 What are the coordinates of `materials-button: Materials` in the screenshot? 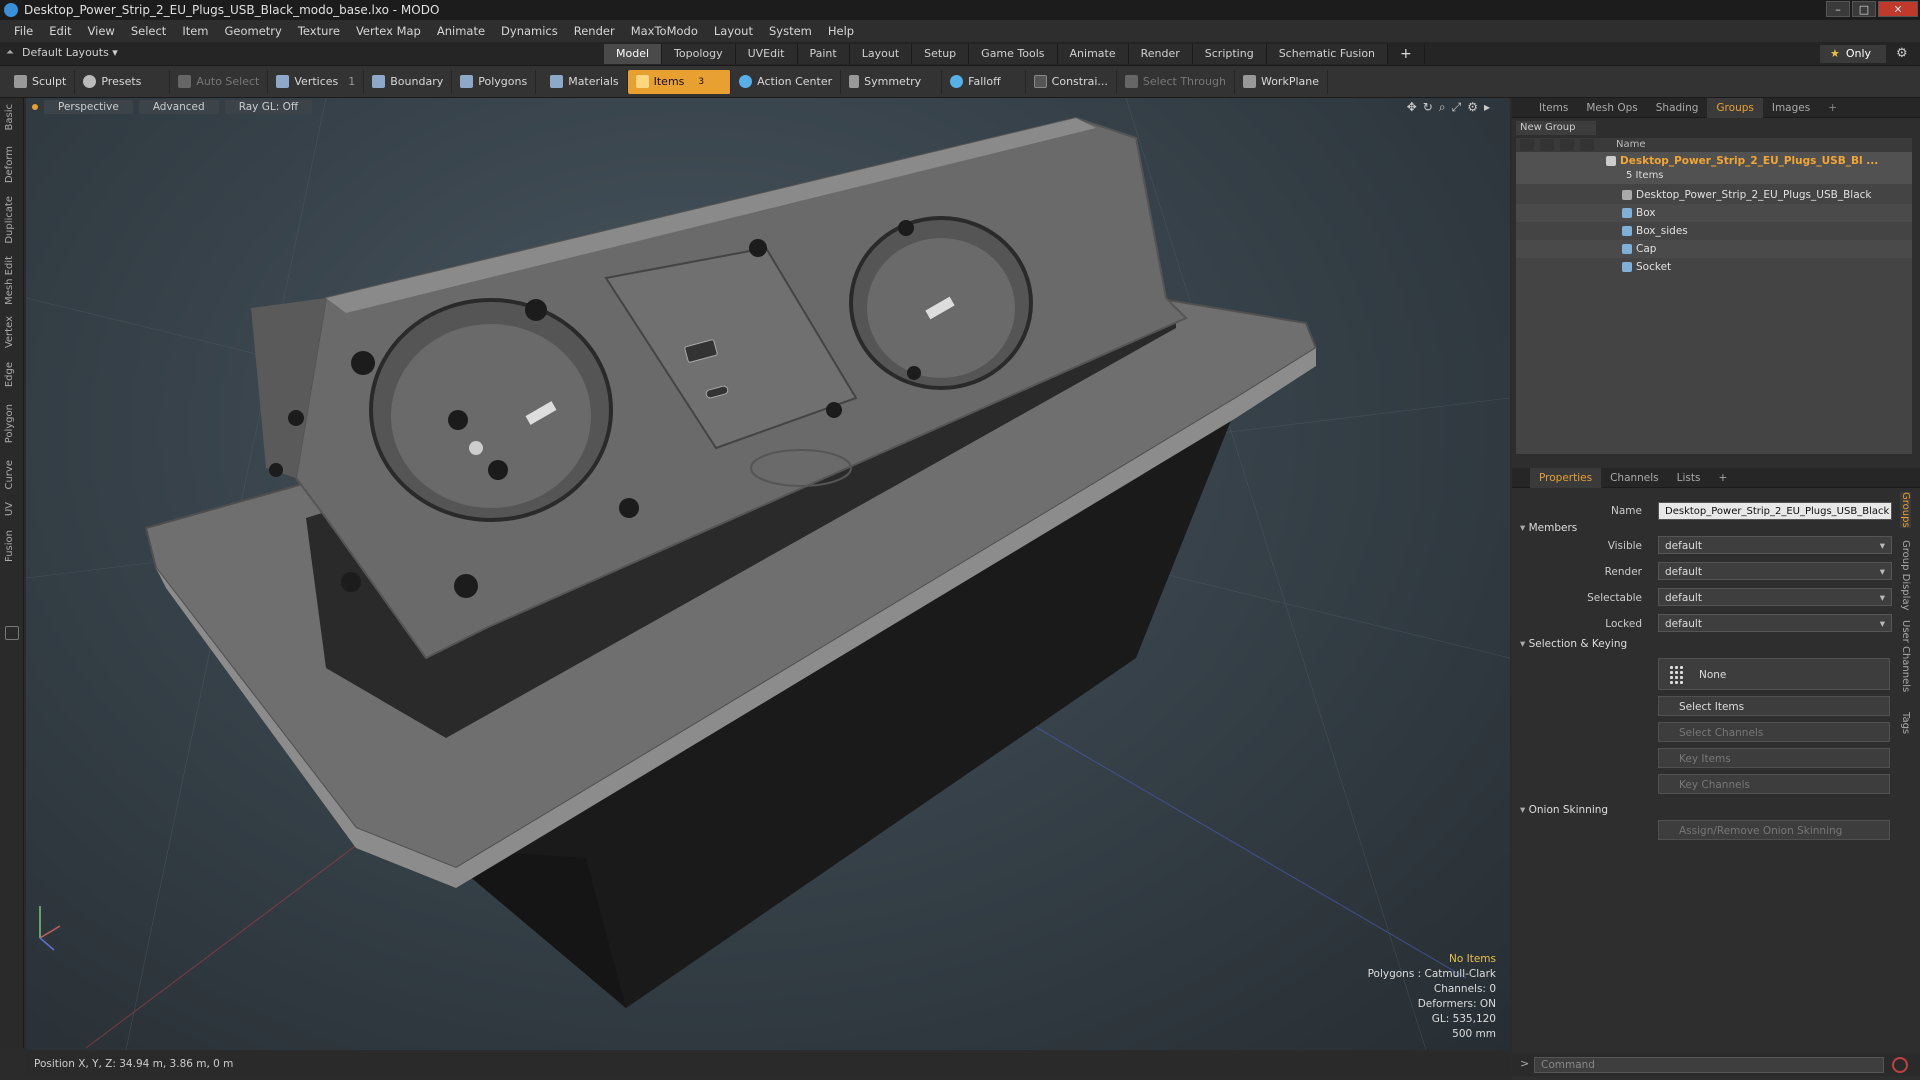 It's located at (585, 81).